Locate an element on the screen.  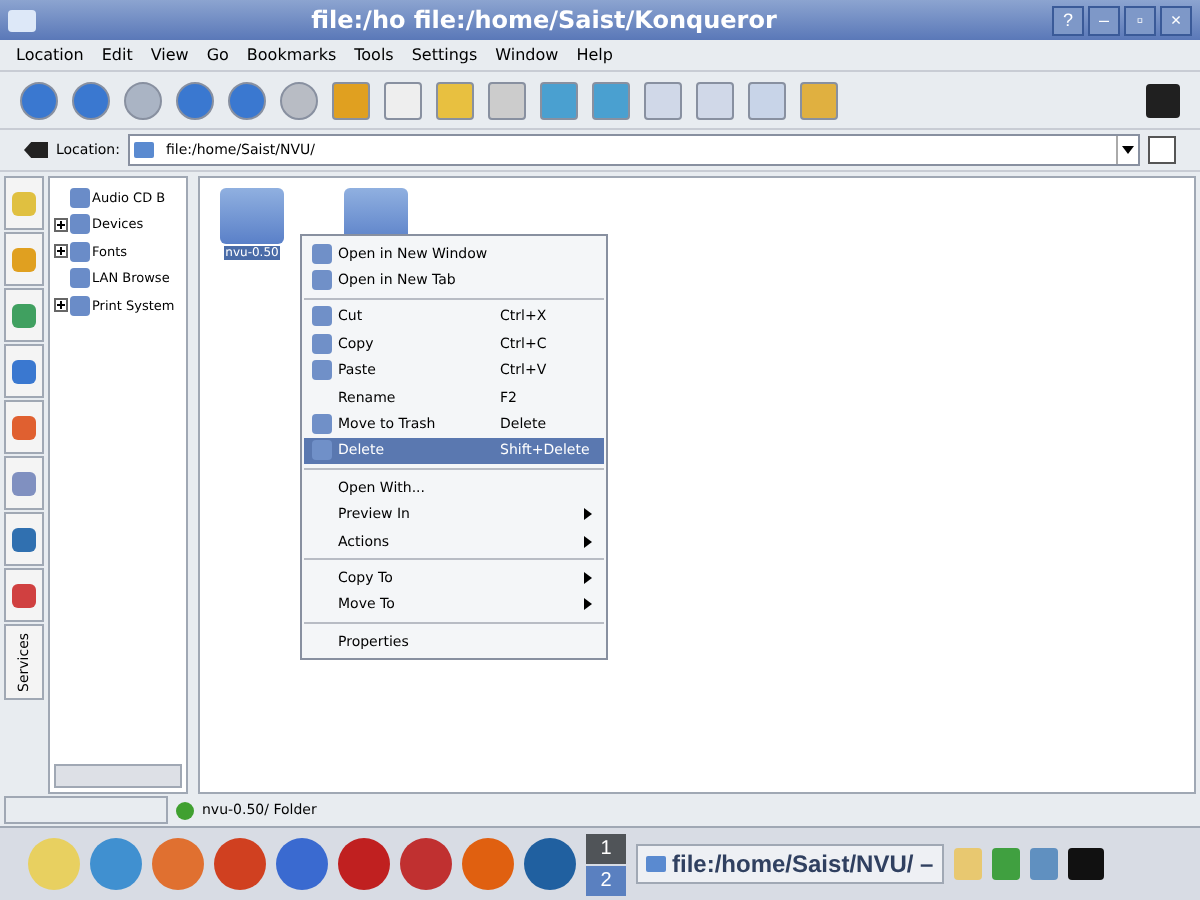
menu-item: Bookmarks is located at coordinates (291, 55).